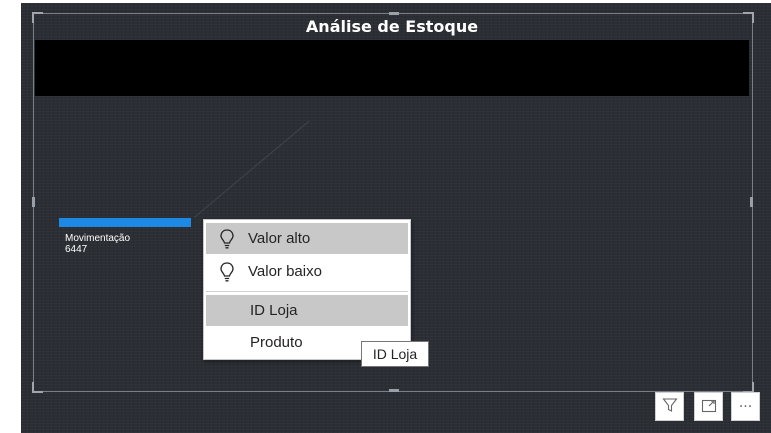  I want to click on bar-label: Movimentação 6447, so click(97, 244).